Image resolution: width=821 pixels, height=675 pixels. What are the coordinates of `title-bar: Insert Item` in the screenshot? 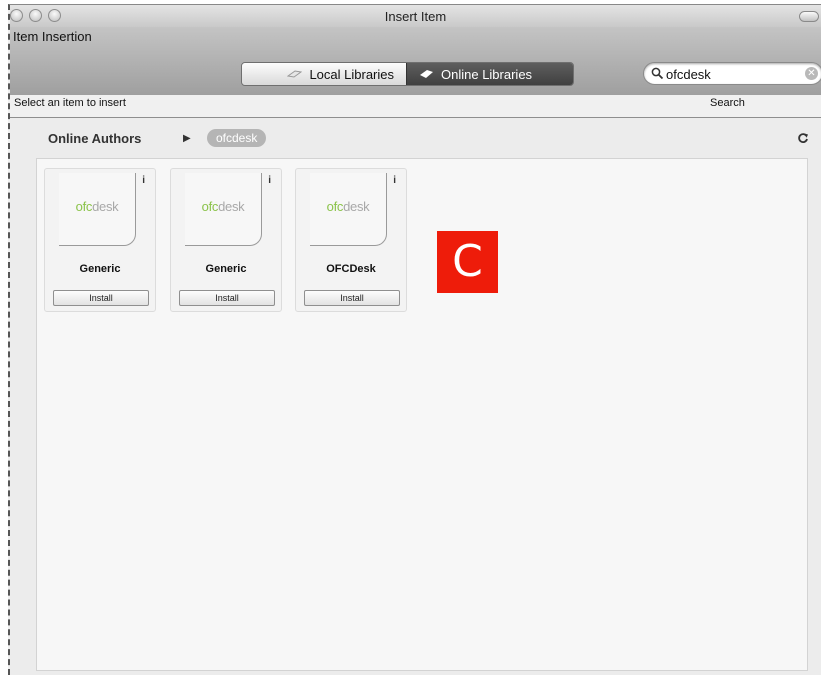 It's located at (415, 16).